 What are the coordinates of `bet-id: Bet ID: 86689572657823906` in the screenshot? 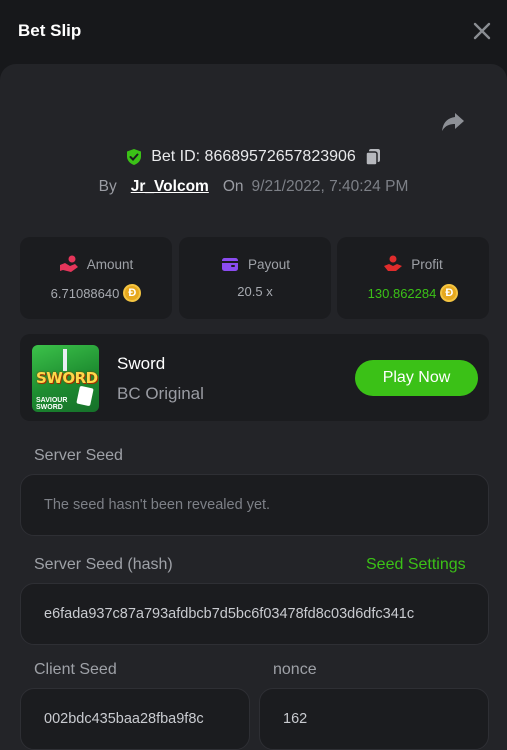 It's located at (253, 156).